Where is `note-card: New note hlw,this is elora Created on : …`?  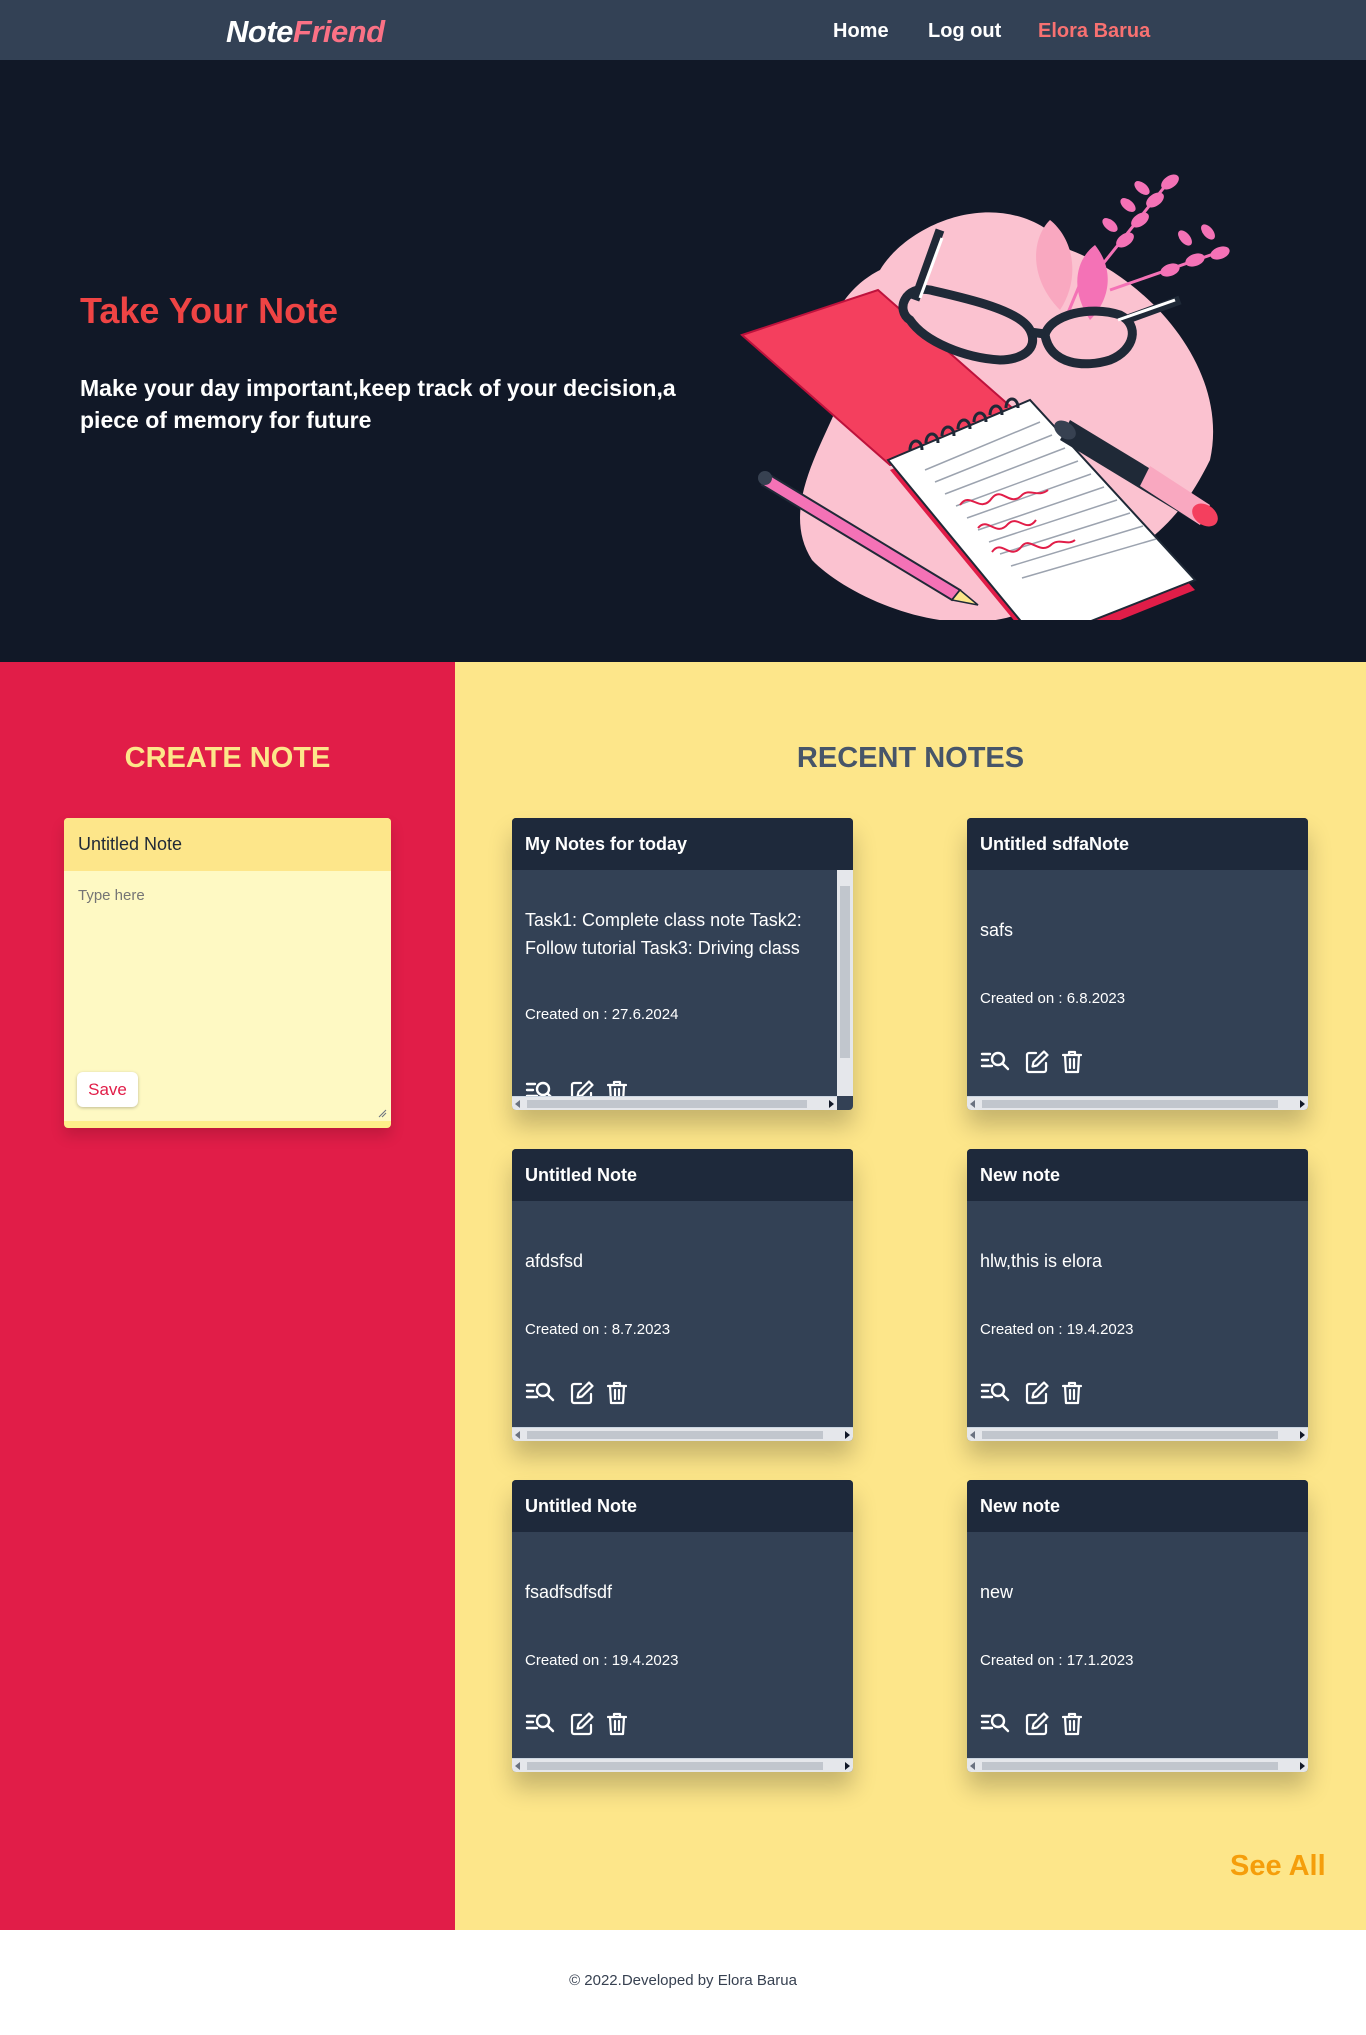
note-card: New note hlw,this is elora Created on : … is located at coordinates (1137, 1295).